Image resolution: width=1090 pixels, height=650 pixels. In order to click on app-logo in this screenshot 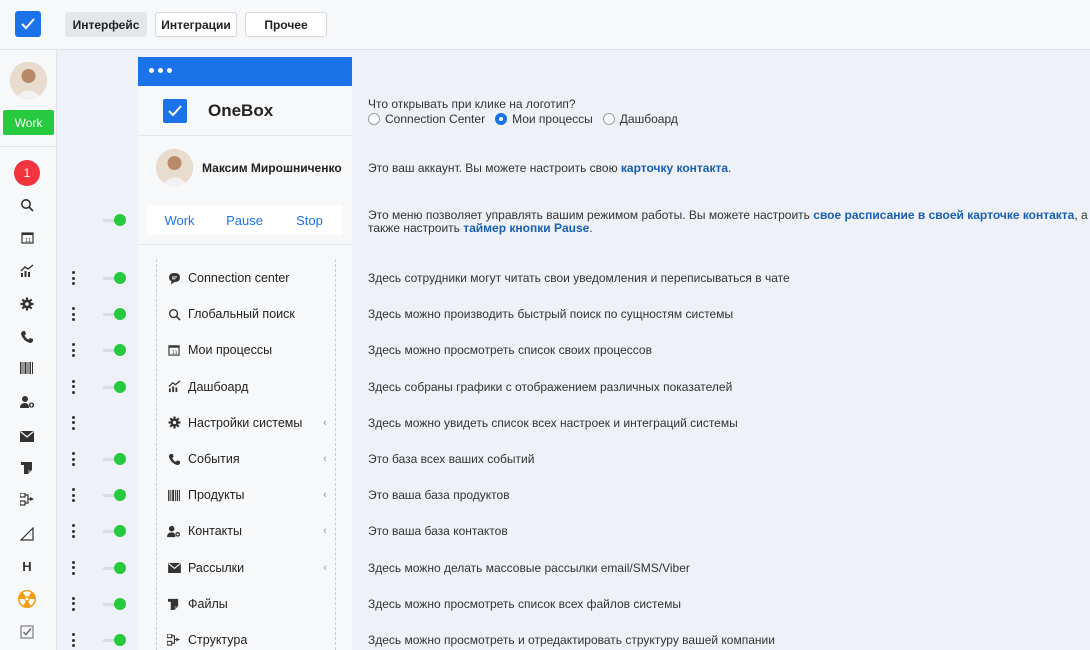, I will do `click(28, 24)`.